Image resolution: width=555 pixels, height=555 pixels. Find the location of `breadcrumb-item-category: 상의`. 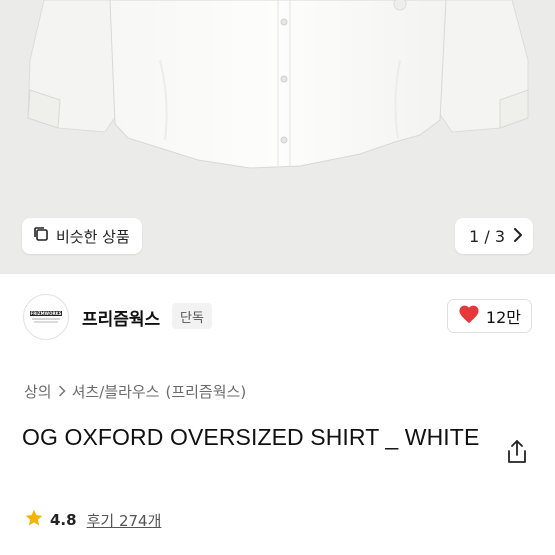

breadcrumb-item-category: 상의 is located at coordinates (38, 391).